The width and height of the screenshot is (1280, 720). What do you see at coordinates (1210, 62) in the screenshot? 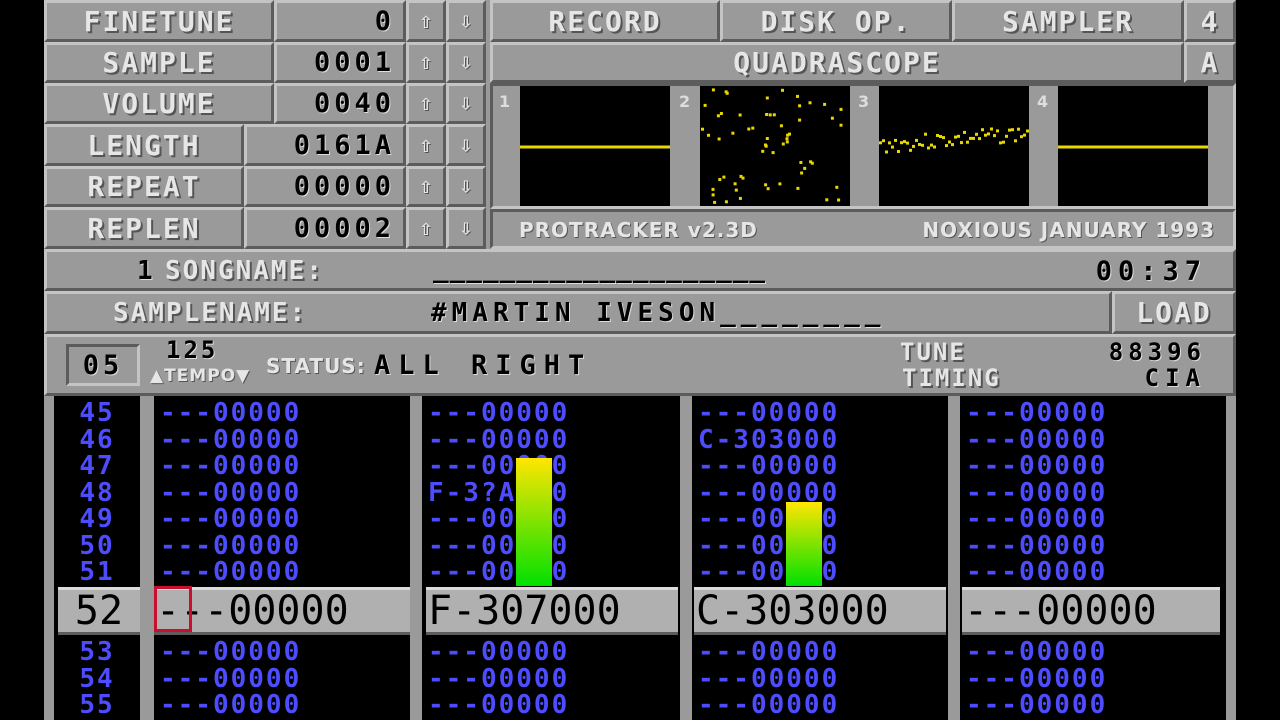
I see `scope-mode-button: A` at bounding box center [1210, 62].